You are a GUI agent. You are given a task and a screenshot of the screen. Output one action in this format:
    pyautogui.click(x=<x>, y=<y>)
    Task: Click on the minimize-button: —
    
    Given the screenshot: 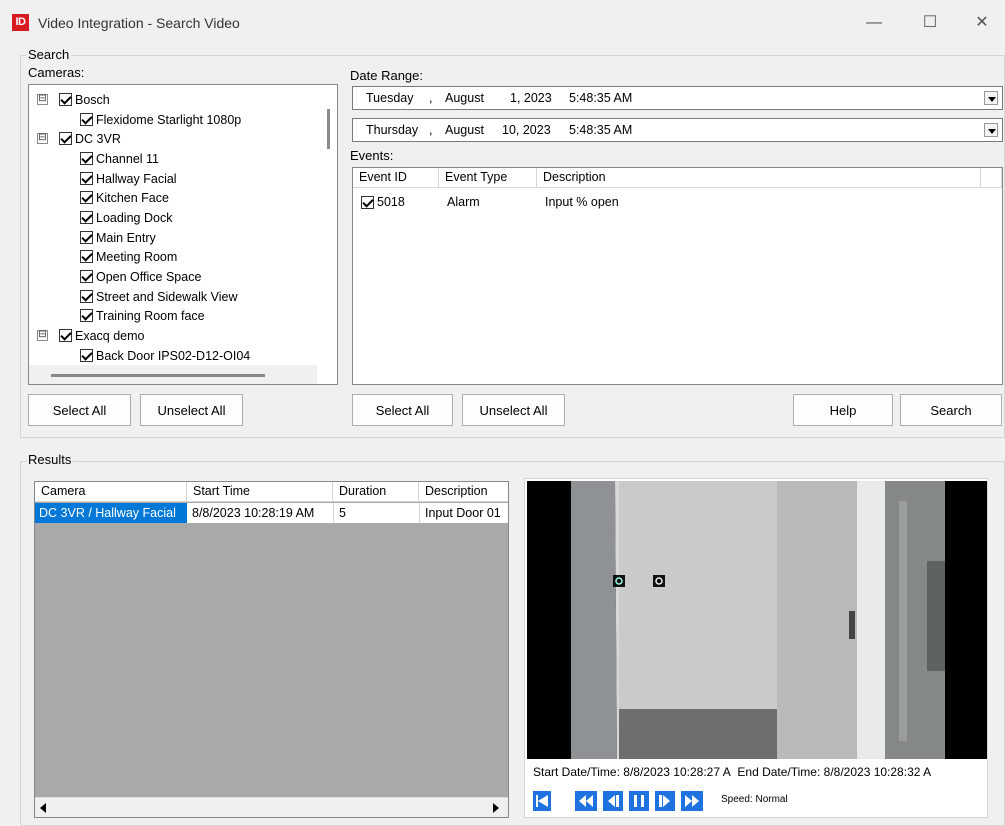 What is the action you would take?
    pyautogui.click(x=874, y=23)
    